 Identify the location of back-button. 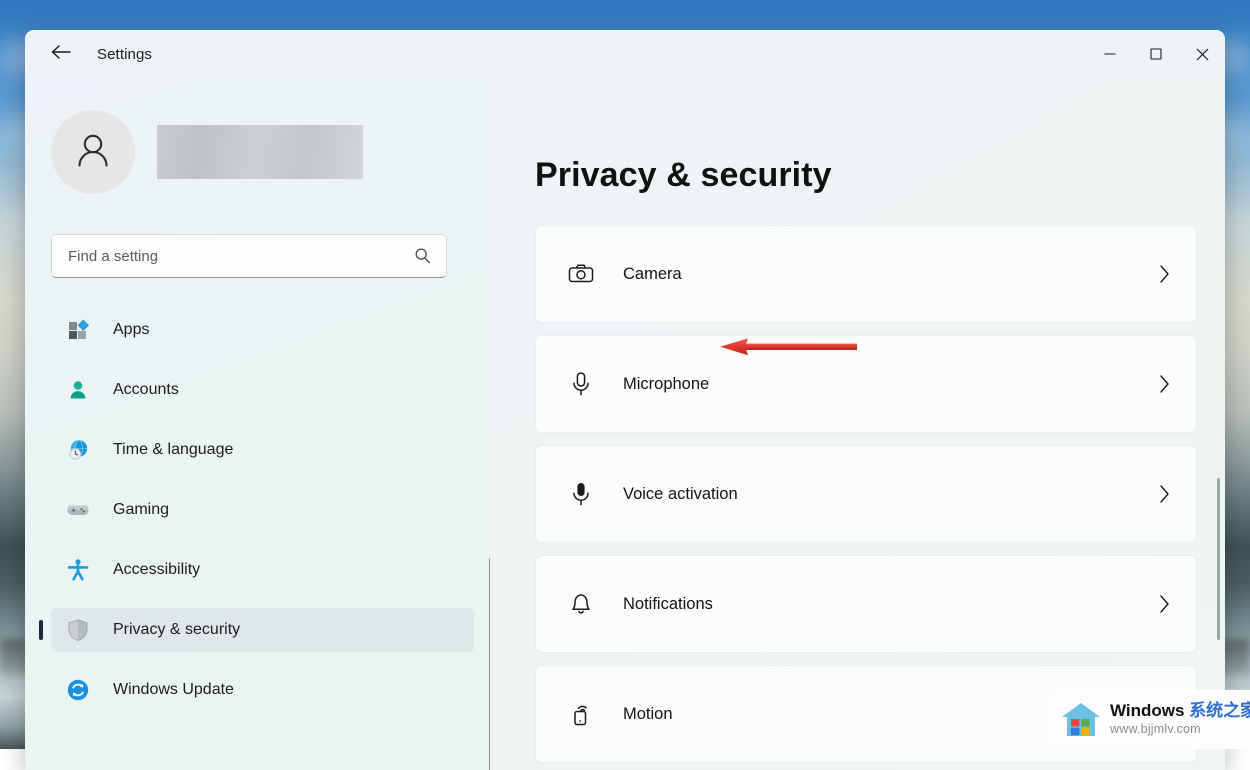
(61, 54).